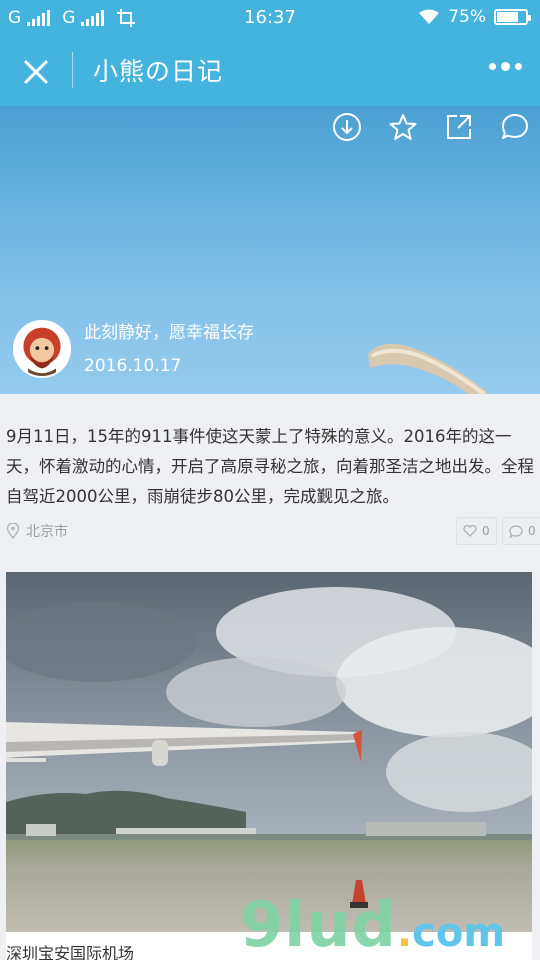 The image size is (540, 960). I want to click on star-icon, so click(403, 127).